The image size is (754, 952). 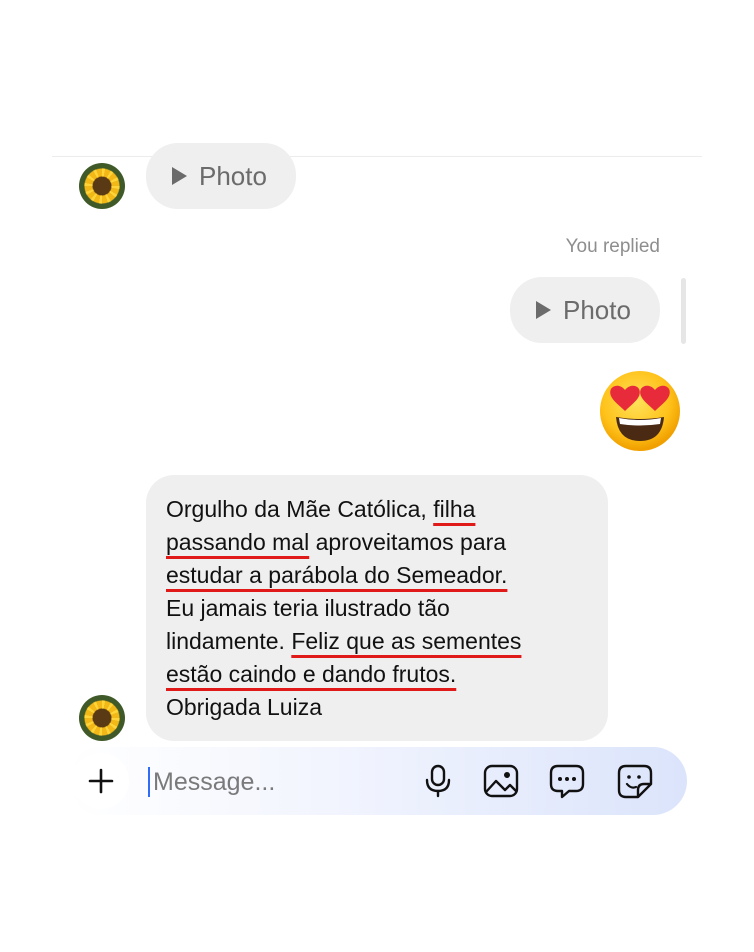 What do you see at coordinates (244, 707) in the screenshot?
I see `message-text: Obrigada Luiza` at bounding box center [244, 707].